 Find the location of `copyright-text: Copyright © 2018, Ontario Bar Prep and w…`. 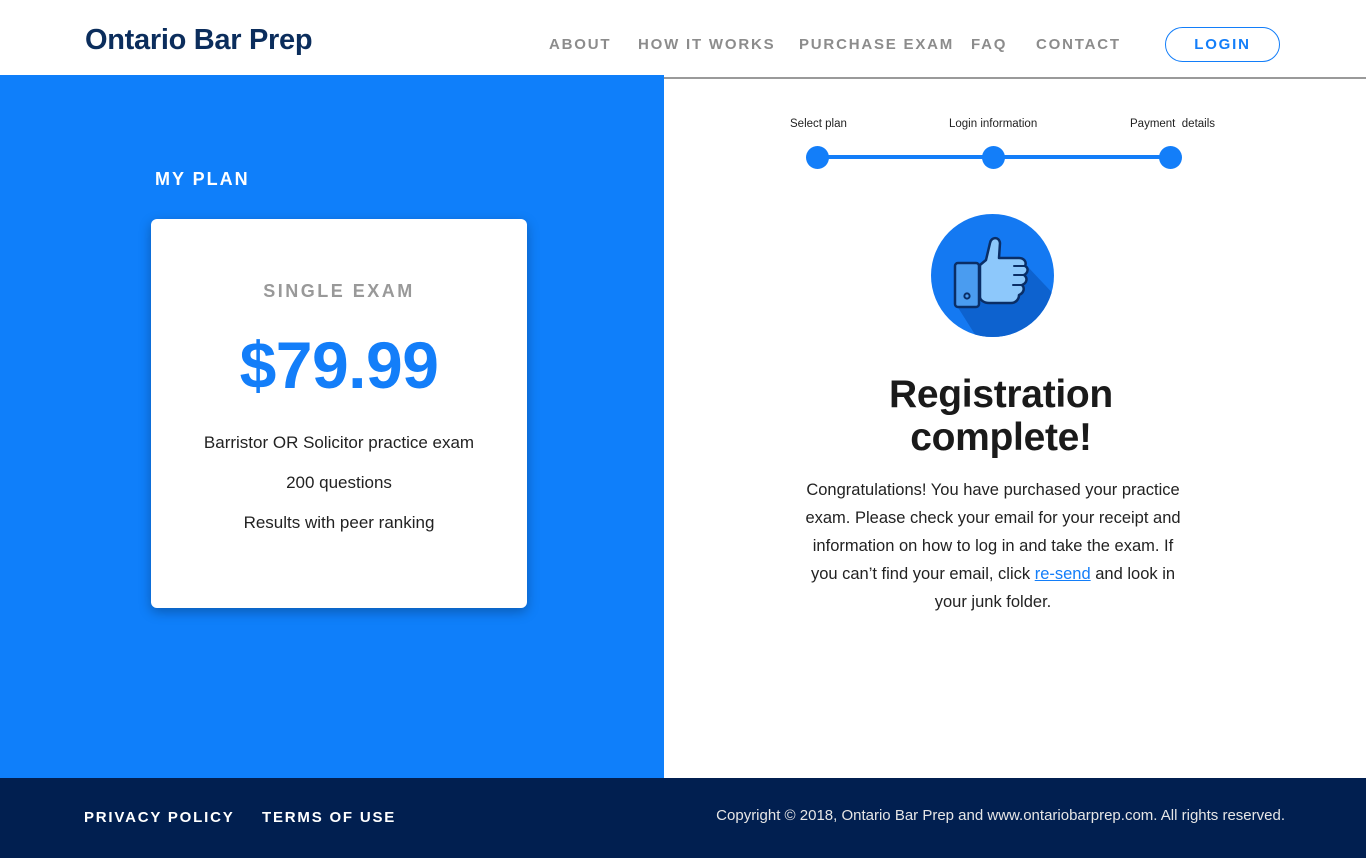

copyright-text: Copyright © 2018, Ontario Bar Prep and w… is located at coordinates (1000, 815).